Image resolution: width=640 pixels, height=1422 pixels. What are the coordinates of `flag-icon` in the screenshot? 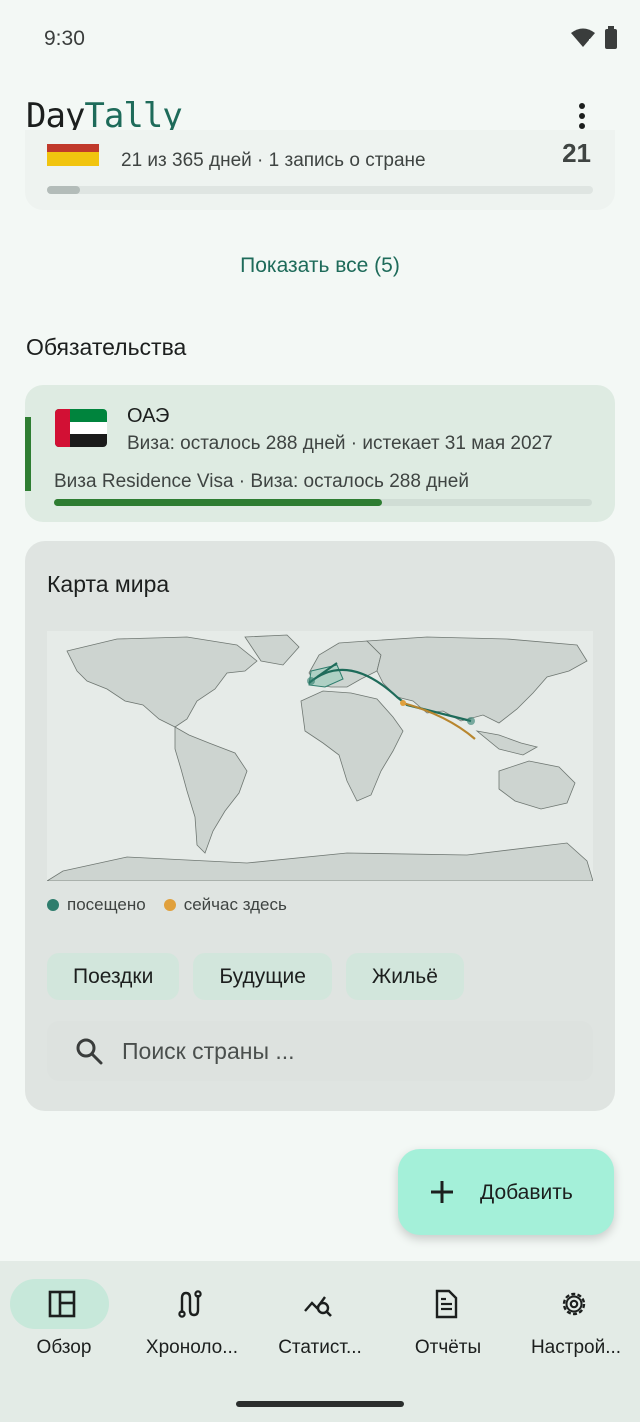 It's located at (73, 155).